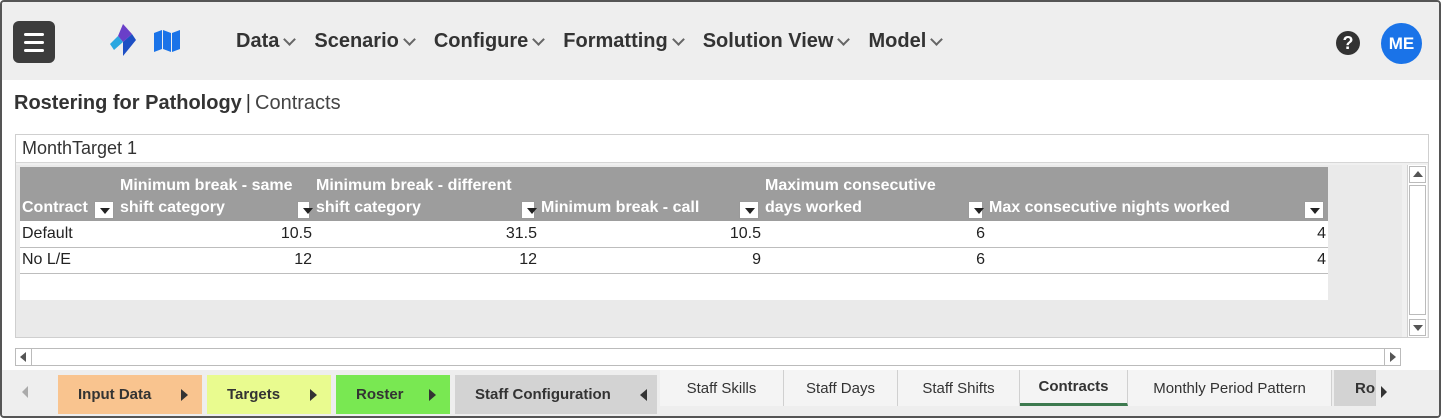 This screenshot has height=418, width=1441. What do you see at coordinates (115, 394) in the screenshot?
I see `tab-label: Input Data` at bounding box center [115, 394].